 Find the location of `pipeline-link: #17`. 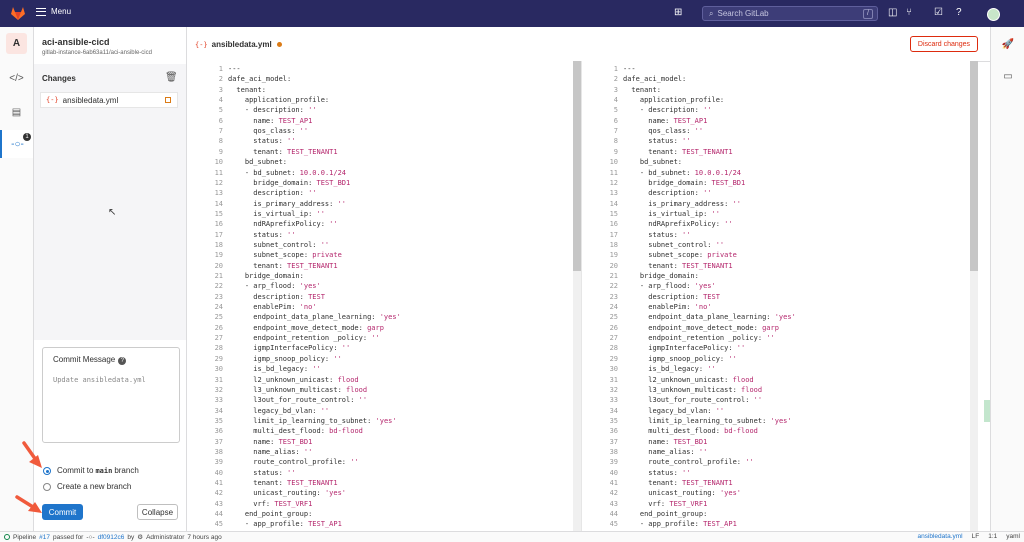

pipeline-link: #17 is located at coordinates (44, 537).